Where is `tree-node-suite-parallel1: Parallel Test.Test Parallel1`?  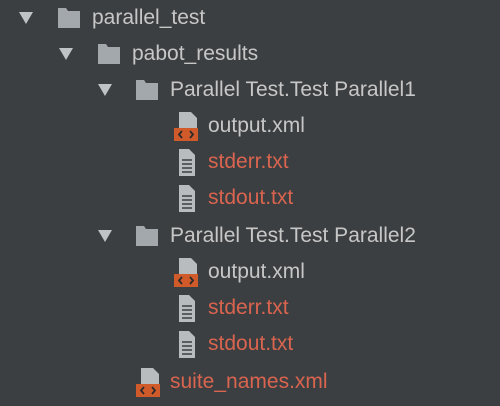
tree-node-suite-parallel1: Parallel Test.Test Parallel1 is located at coordinates (250, 90).